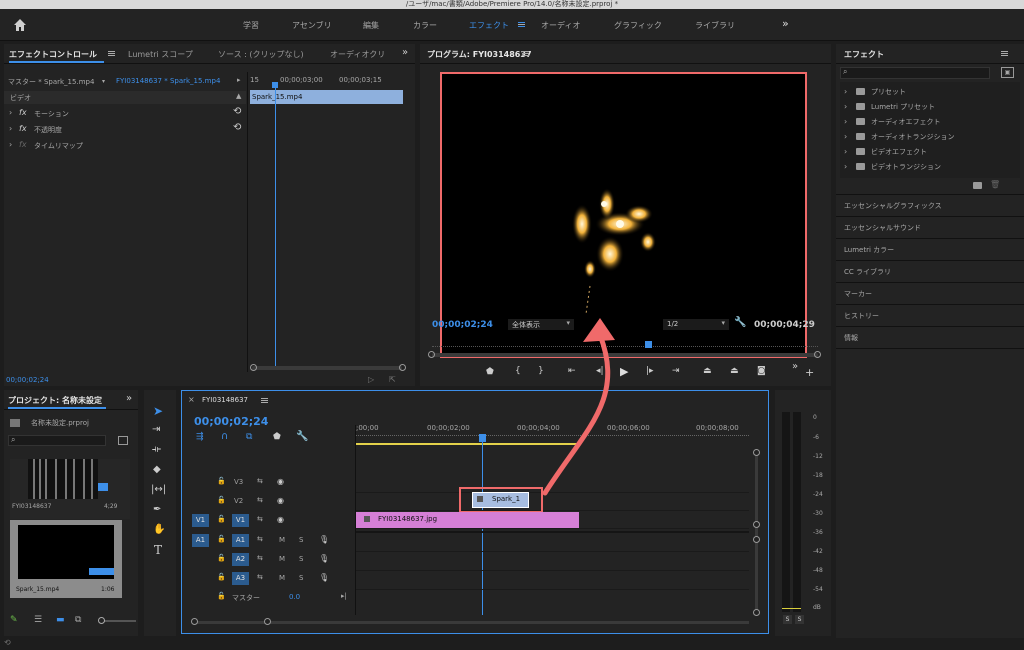  I want to click on annotation-arrow, so click(578, 407).